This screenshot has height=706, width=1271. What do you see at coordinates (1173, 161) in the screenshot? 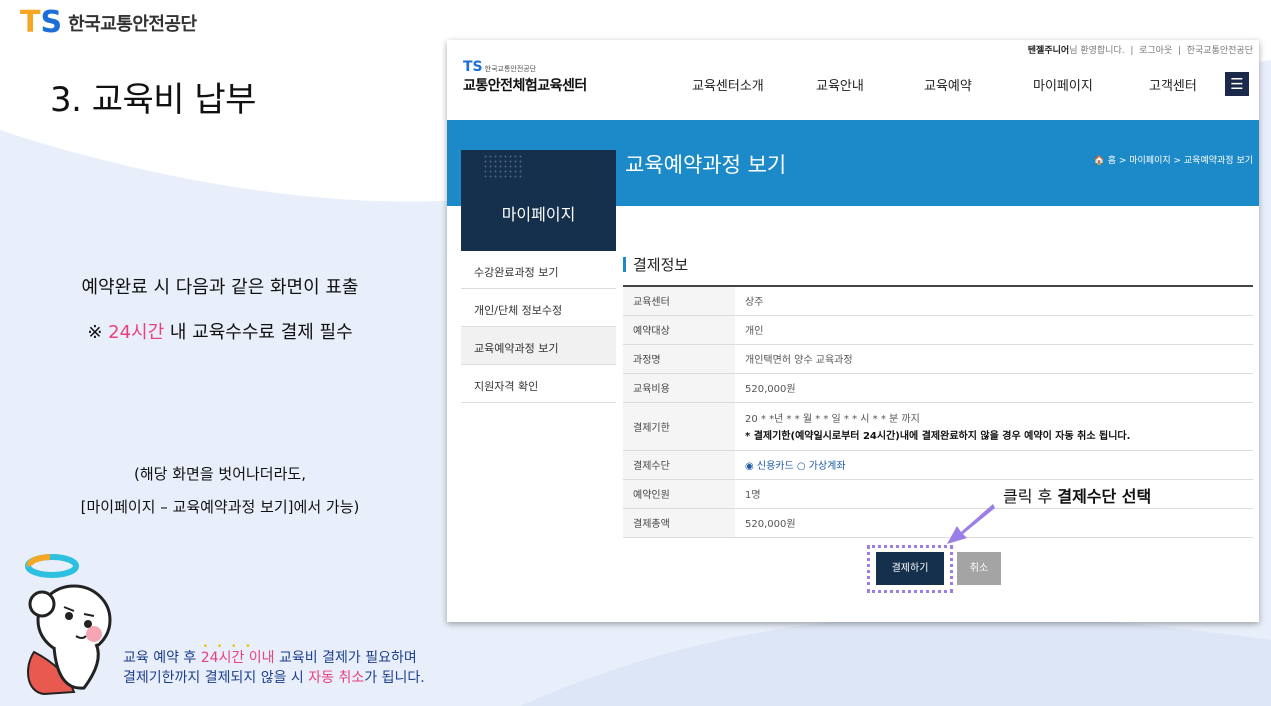
I see `breadcrumb: 🏠 홈 > 마이페이지 > 교육예약과정 보기` at bounding box center [1173, 161].